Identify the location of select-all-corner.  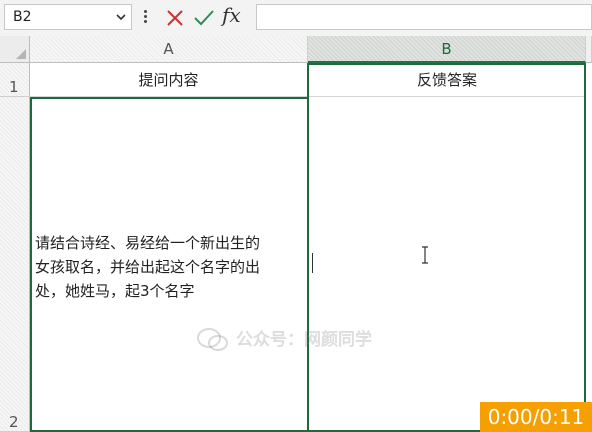
(15, 49).